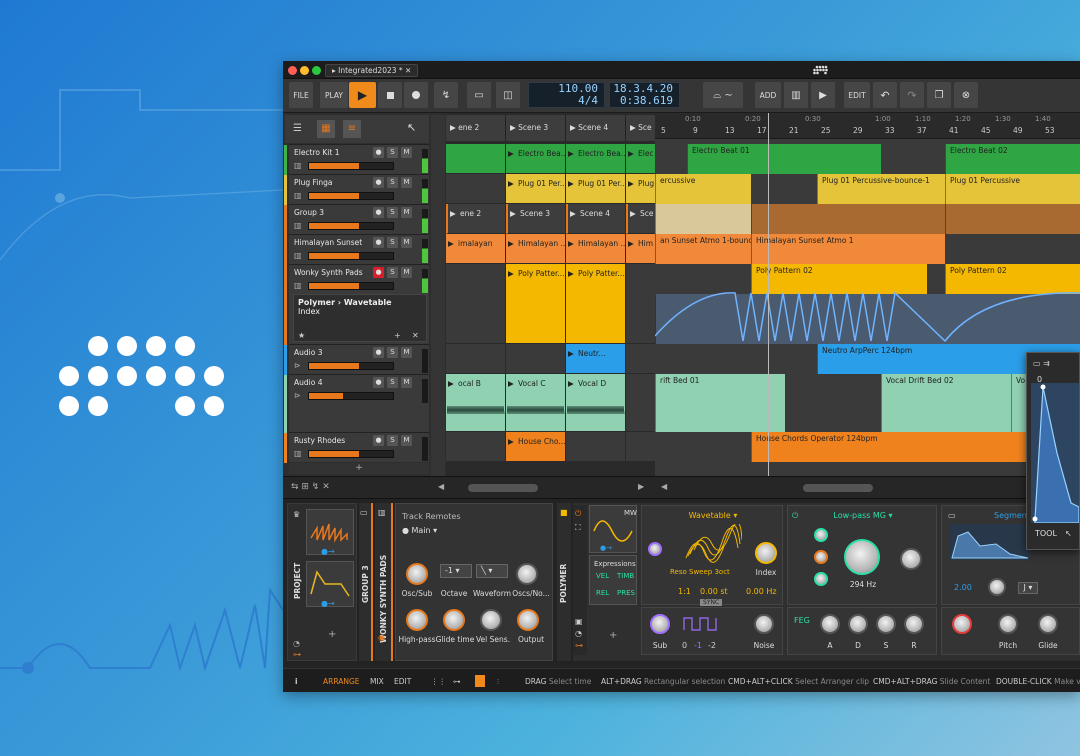 The width and height of the screenshot is (1080, 756). Describe the element at coordinates (939, 95) in the screenshot. I see `copy-button: ❐` at that location.